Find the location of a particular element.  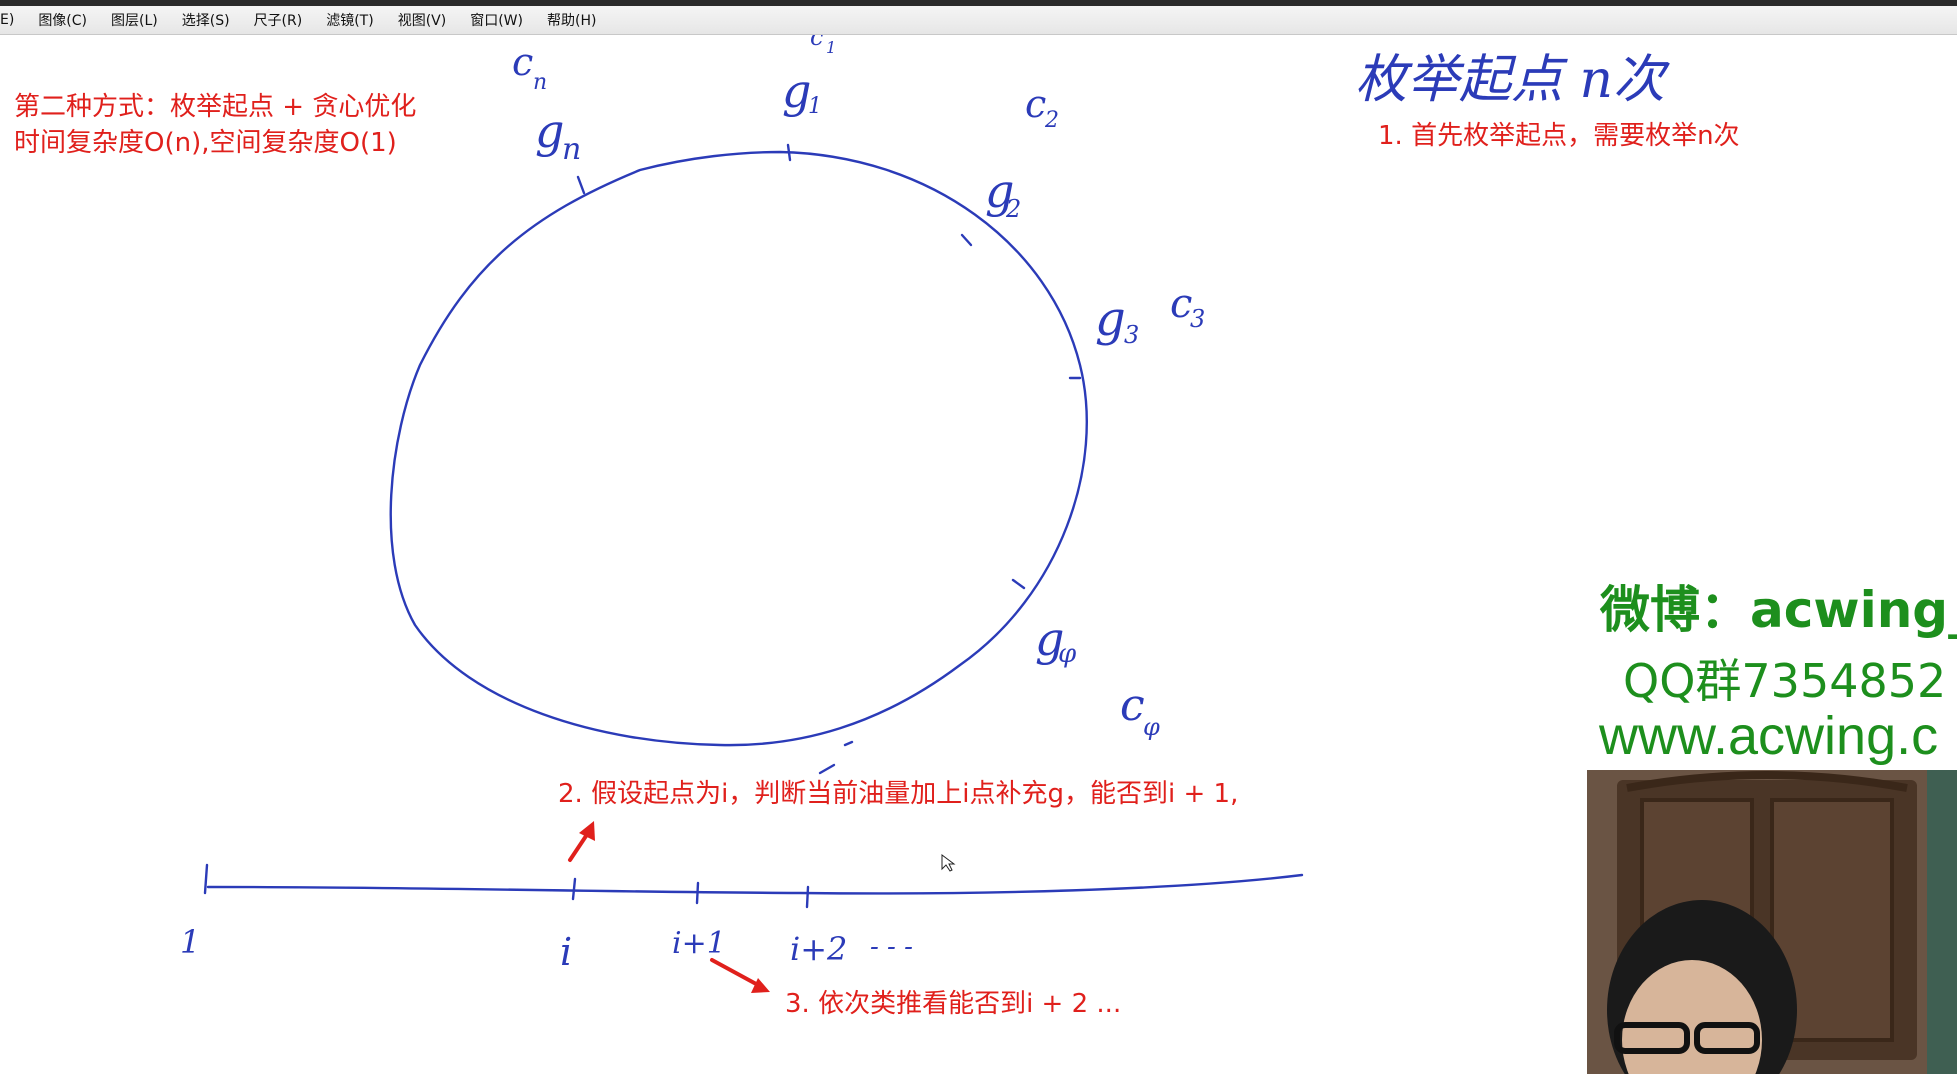

complexity-note: 时间复杂度O(n),空间复杂度O(1) is located at coordinates (205, 143).